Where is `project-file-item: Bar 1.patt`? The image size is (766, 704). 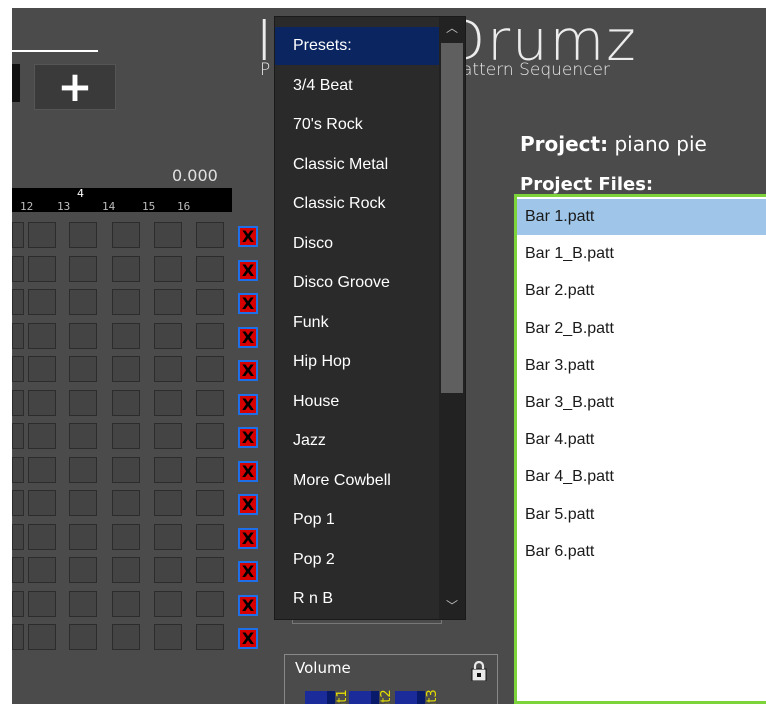
project-file-item: Bar 1.patt is located at coordinates (641, 217).